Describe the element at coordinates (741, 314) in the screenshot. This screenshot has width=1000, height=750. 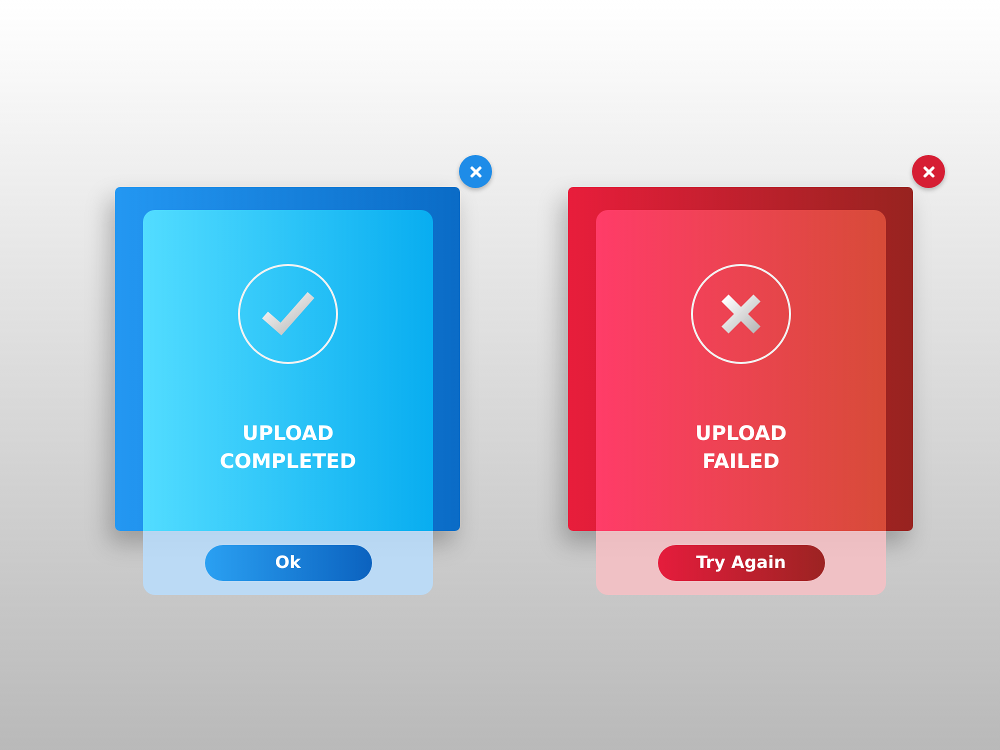
I see `cross-circle-icon` at that location.